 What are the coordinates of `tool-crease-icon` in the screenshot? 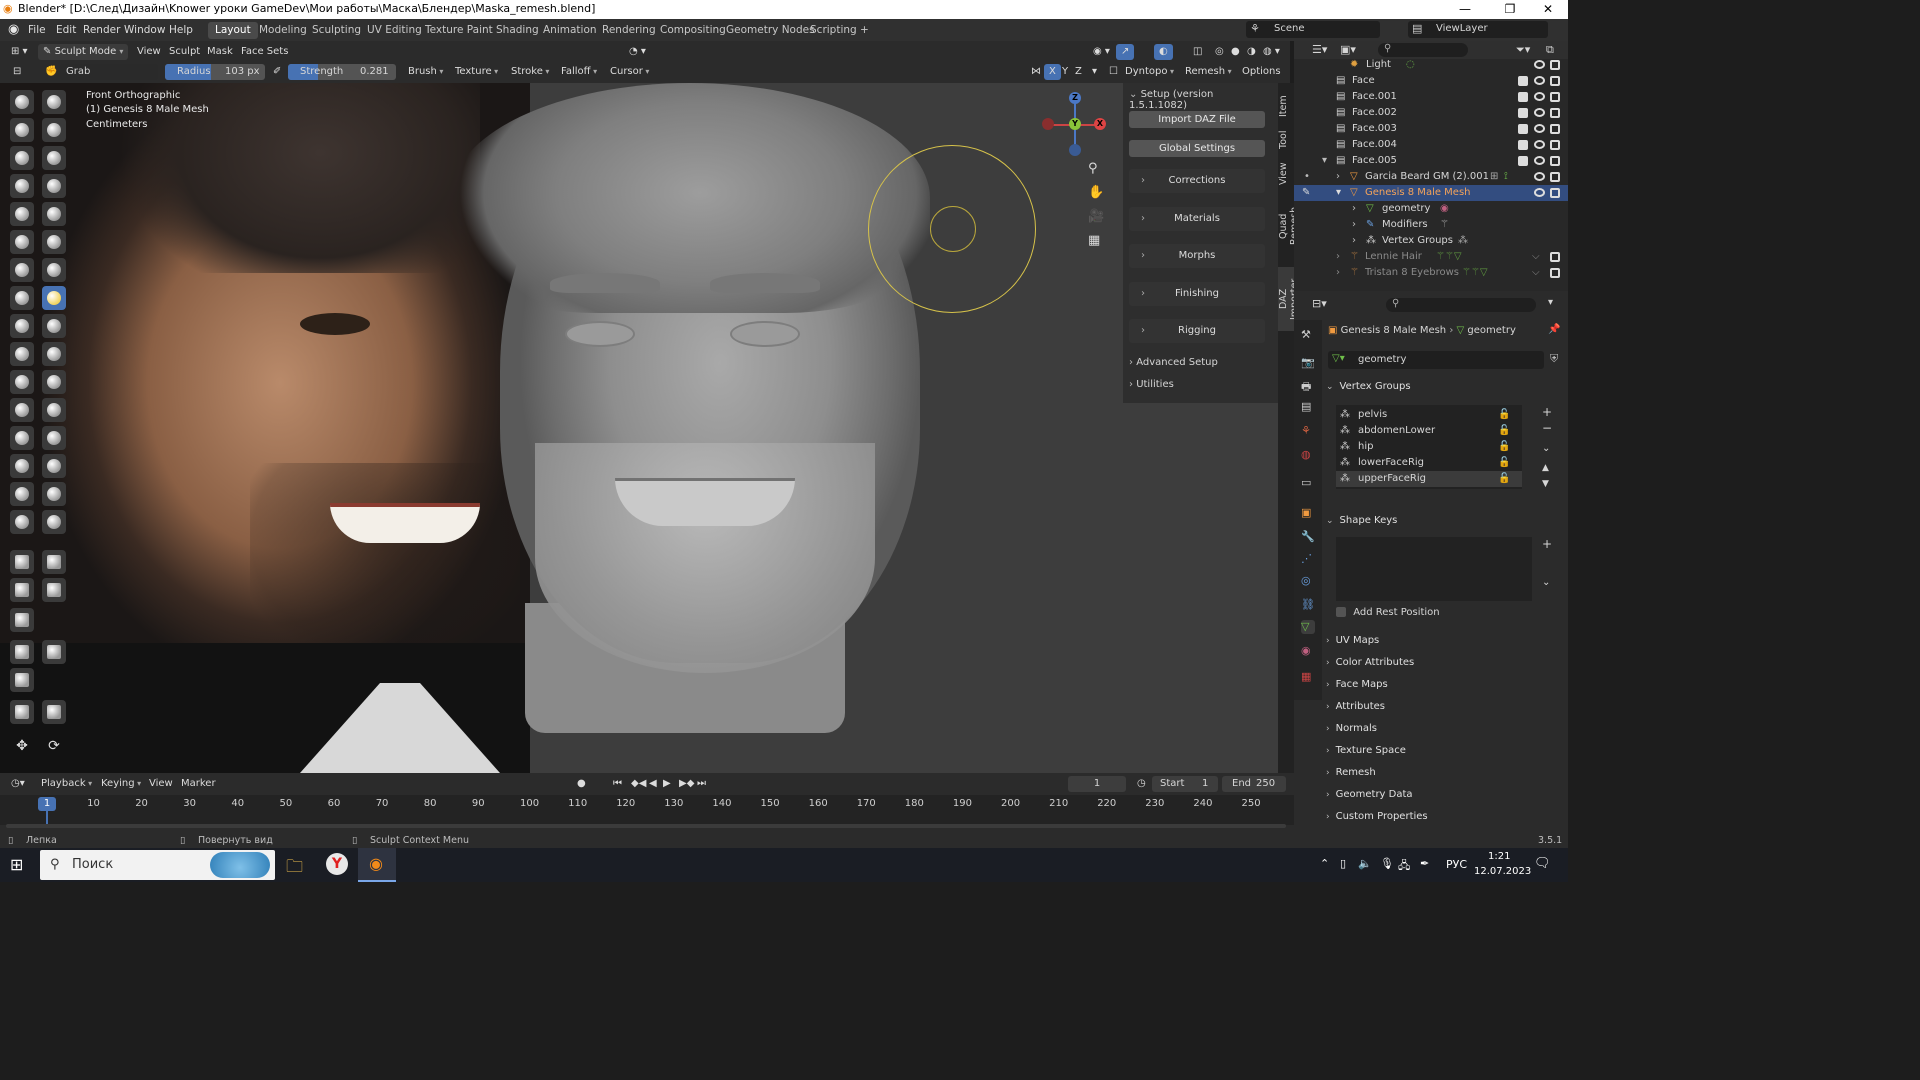 It's located at (22, 214).